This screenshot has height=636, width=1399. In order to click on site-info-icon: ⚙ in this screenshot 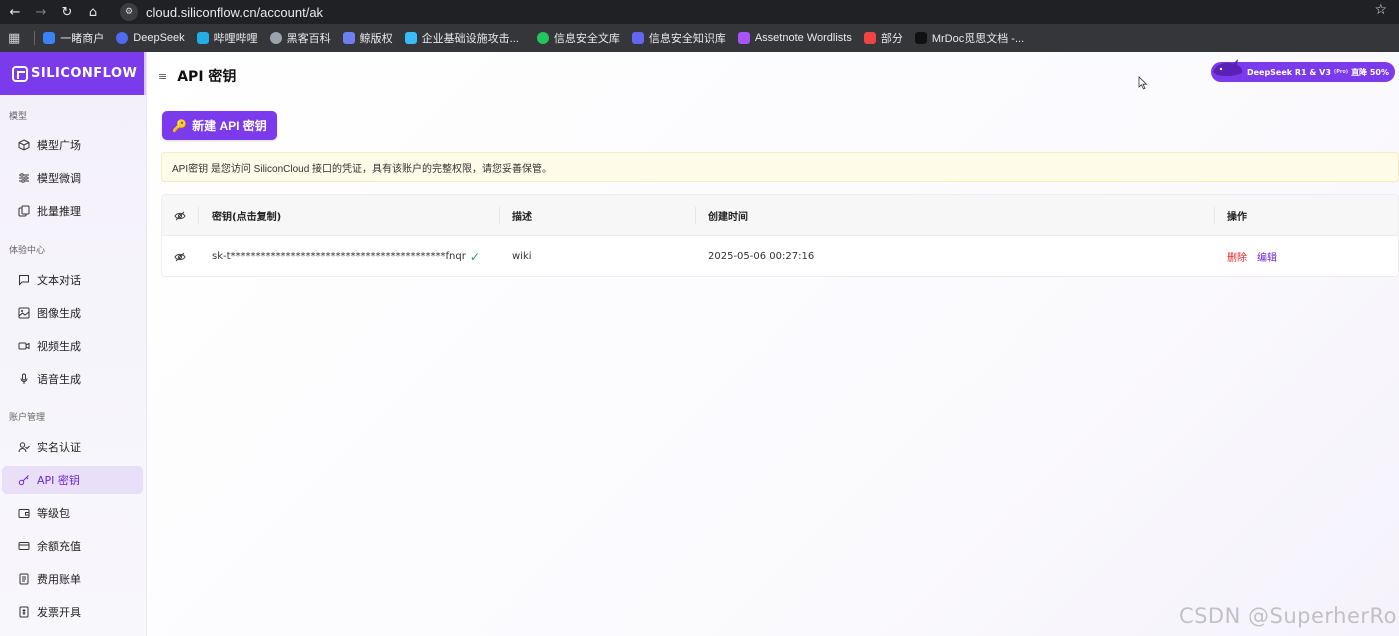, I will do `click(129, 12)`.